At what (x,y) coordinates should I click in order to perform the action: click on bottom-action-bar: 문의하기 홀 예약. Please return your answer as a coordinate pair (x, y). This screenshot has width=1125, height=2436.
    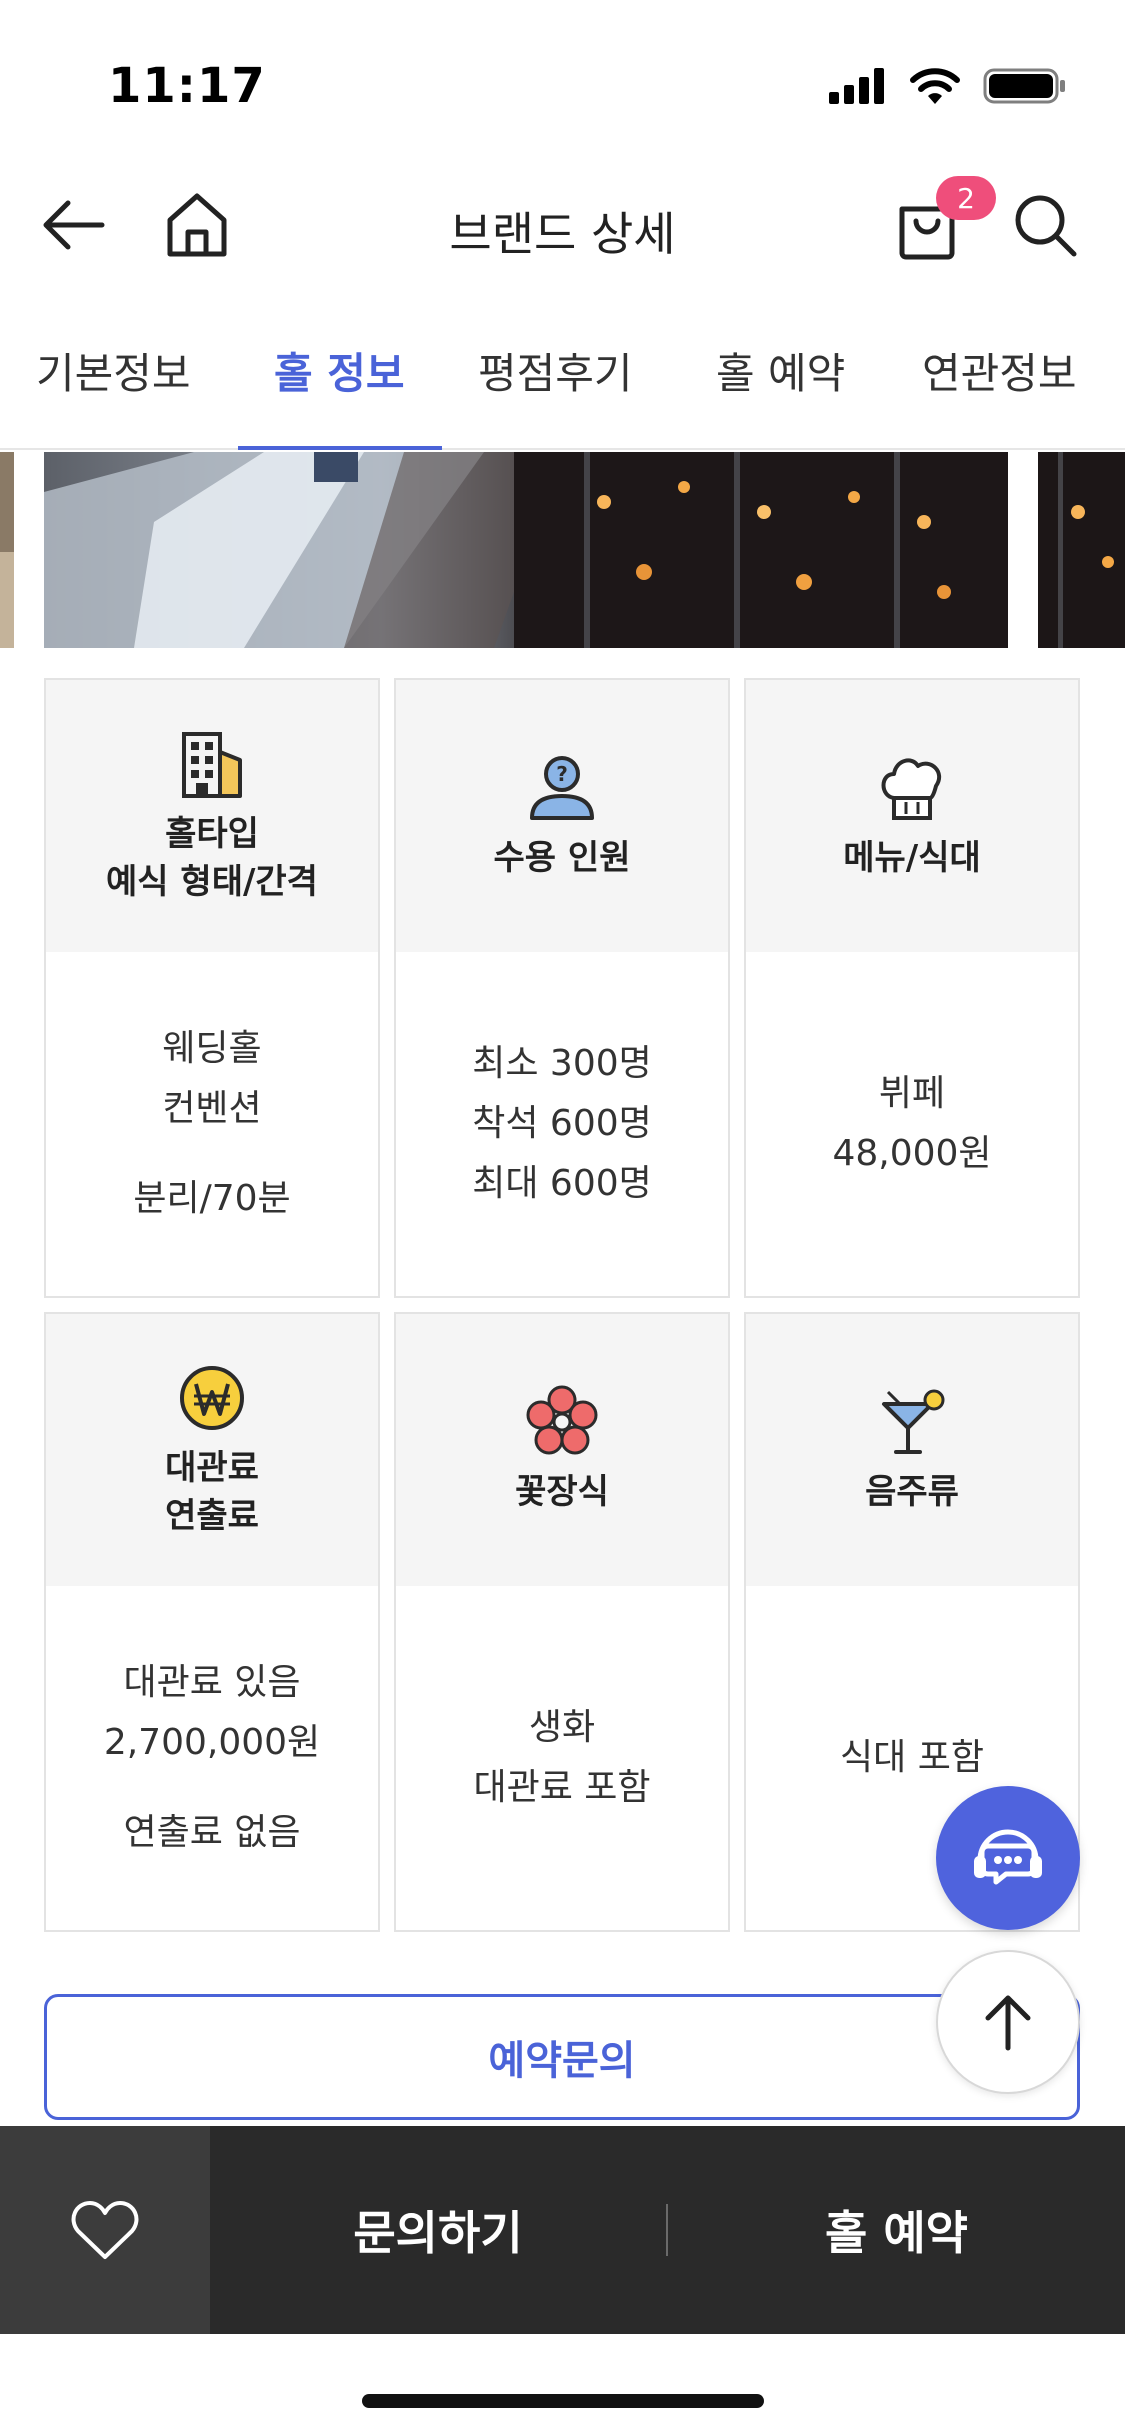
    Looking at the image, I should click on (562, 2230).